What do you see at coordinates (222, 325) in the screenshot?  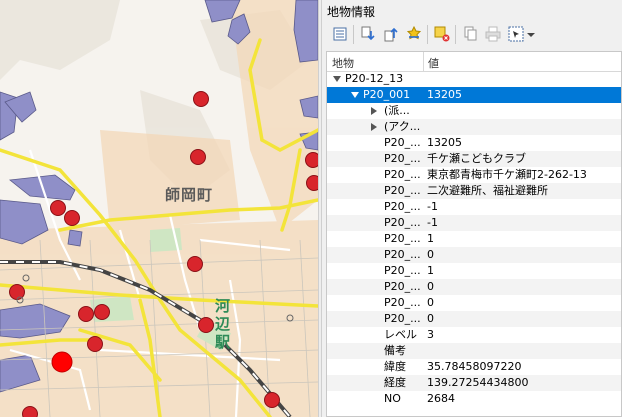 I see `map-label-station: 河辺駅` at bounding box center [222, 325].